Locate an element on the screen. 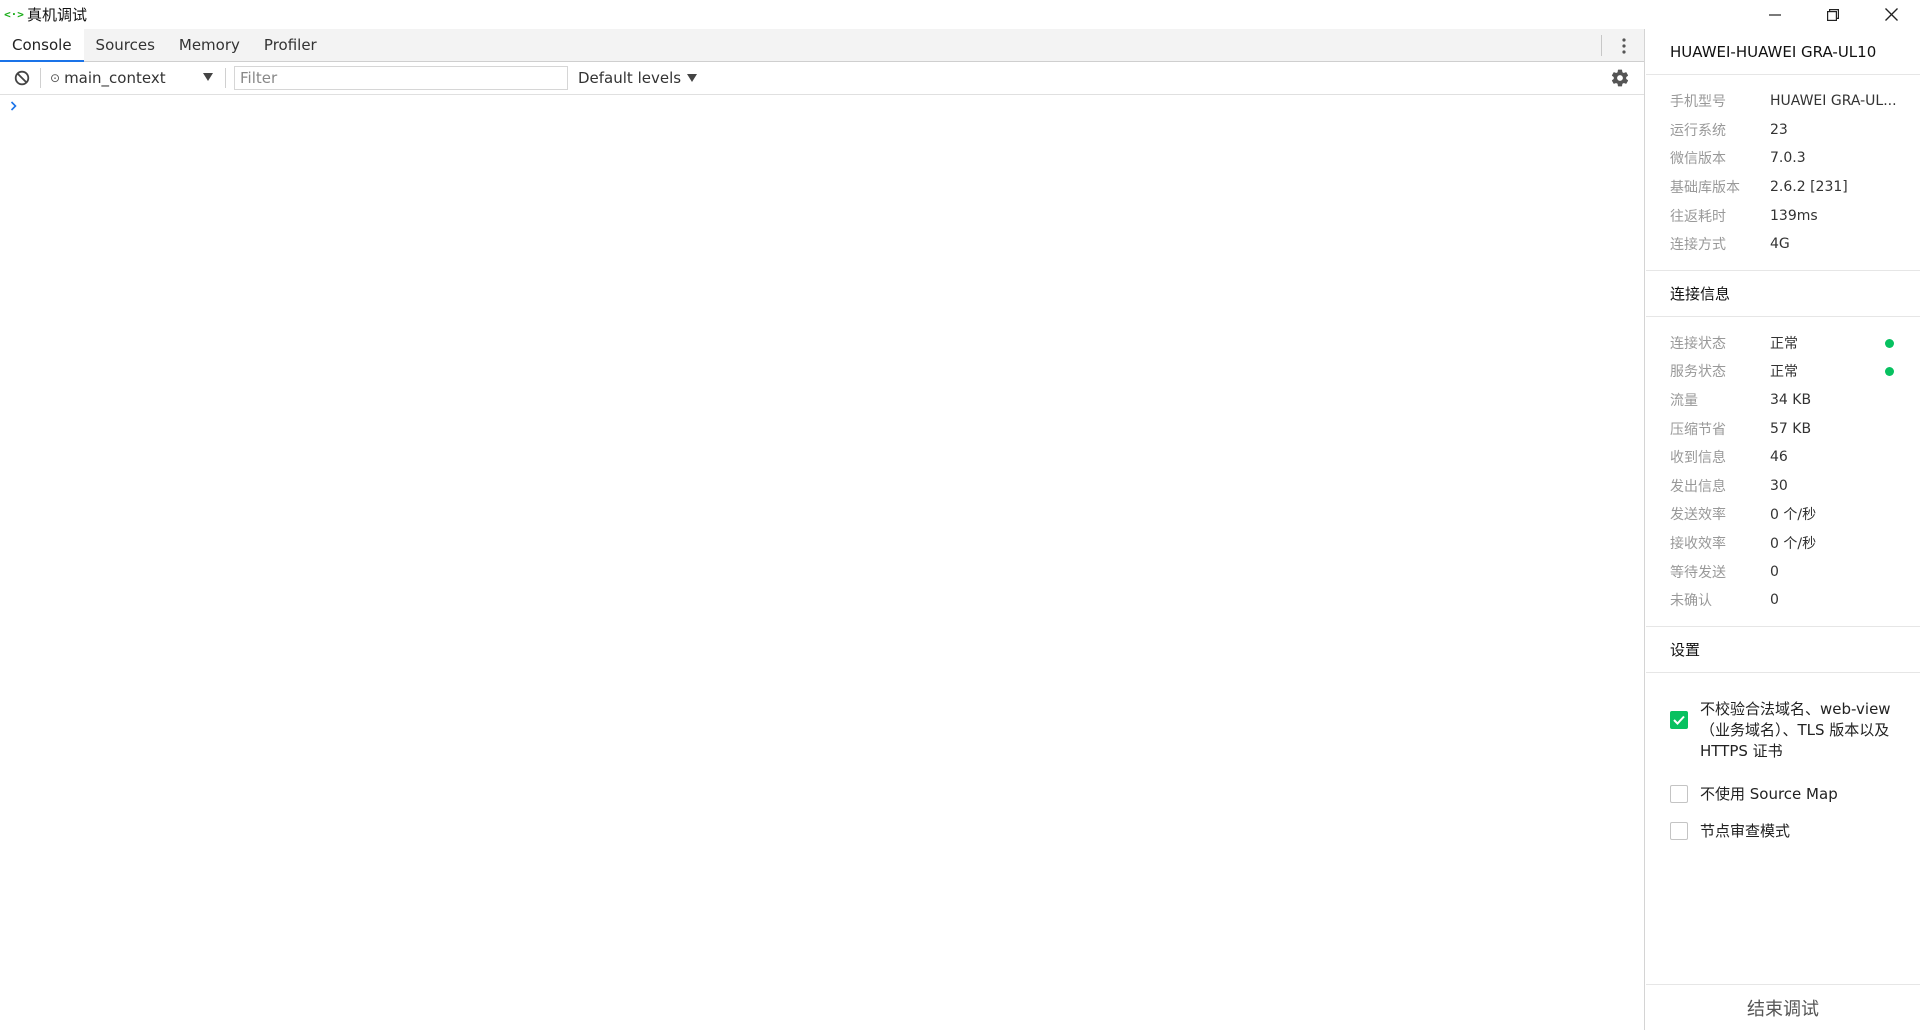  info-row: 服务状态 正常 is located at coordinates (1783, 371).